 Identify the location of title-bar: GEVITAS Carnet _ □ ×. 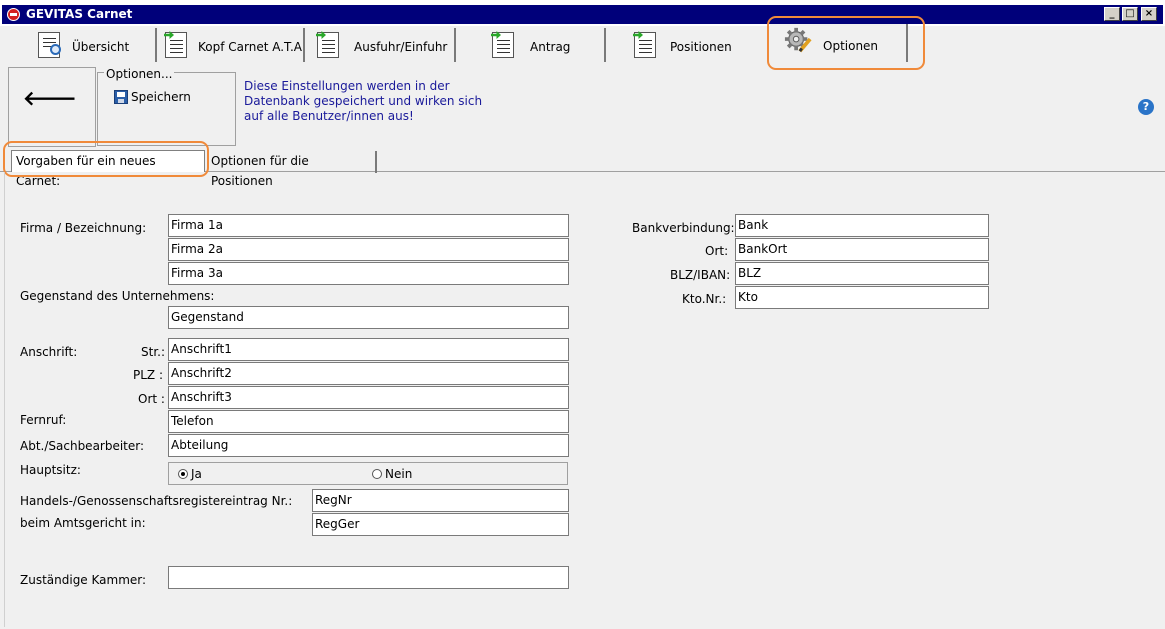
(582, 13).